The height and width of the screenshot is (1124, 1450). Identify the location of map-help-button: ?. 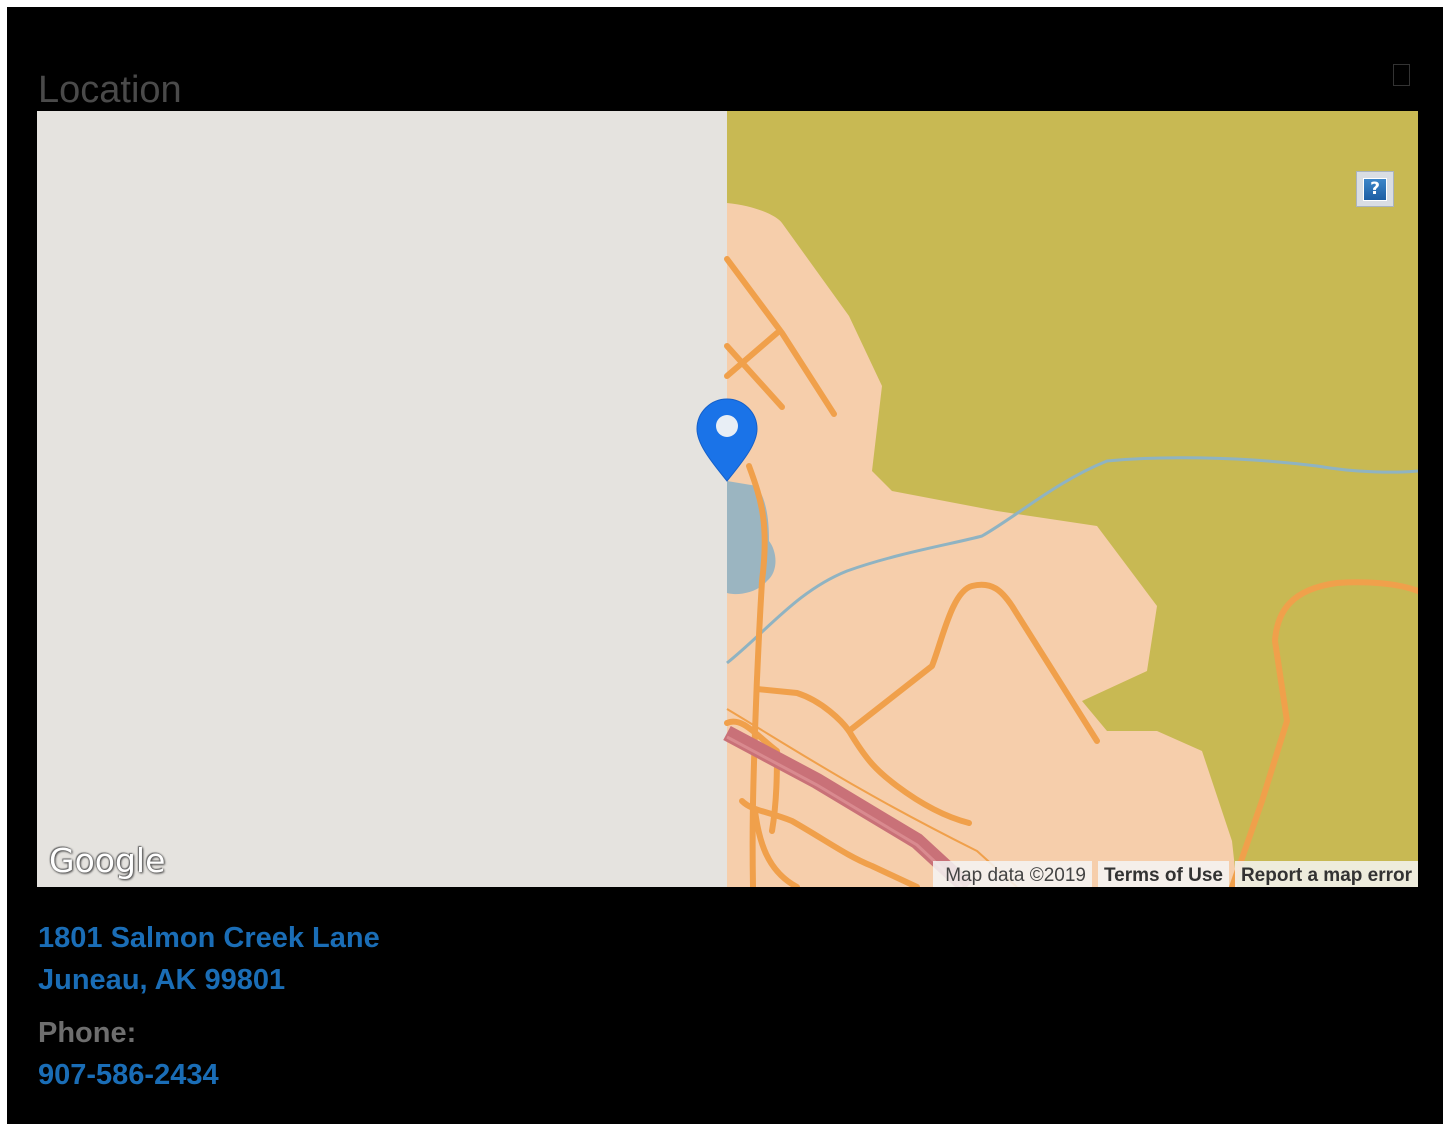
(1375, 189).